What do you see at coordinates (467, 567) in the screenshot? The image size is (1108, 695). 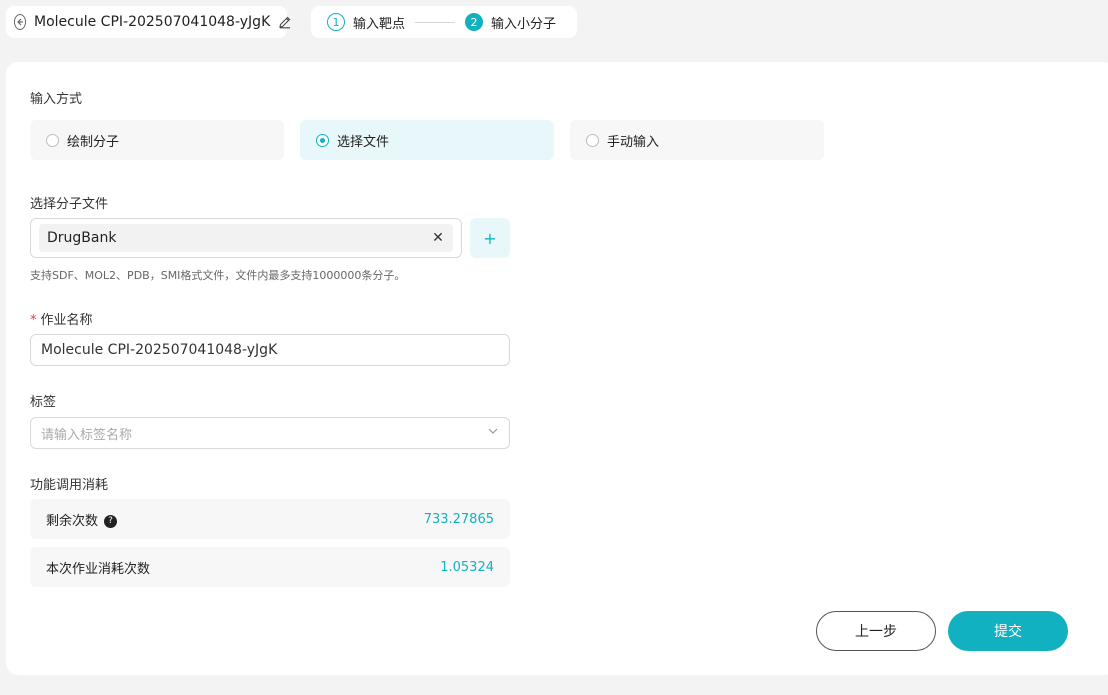 I see `job-cost-value: 1.05324` at bounding box center [467, 567].